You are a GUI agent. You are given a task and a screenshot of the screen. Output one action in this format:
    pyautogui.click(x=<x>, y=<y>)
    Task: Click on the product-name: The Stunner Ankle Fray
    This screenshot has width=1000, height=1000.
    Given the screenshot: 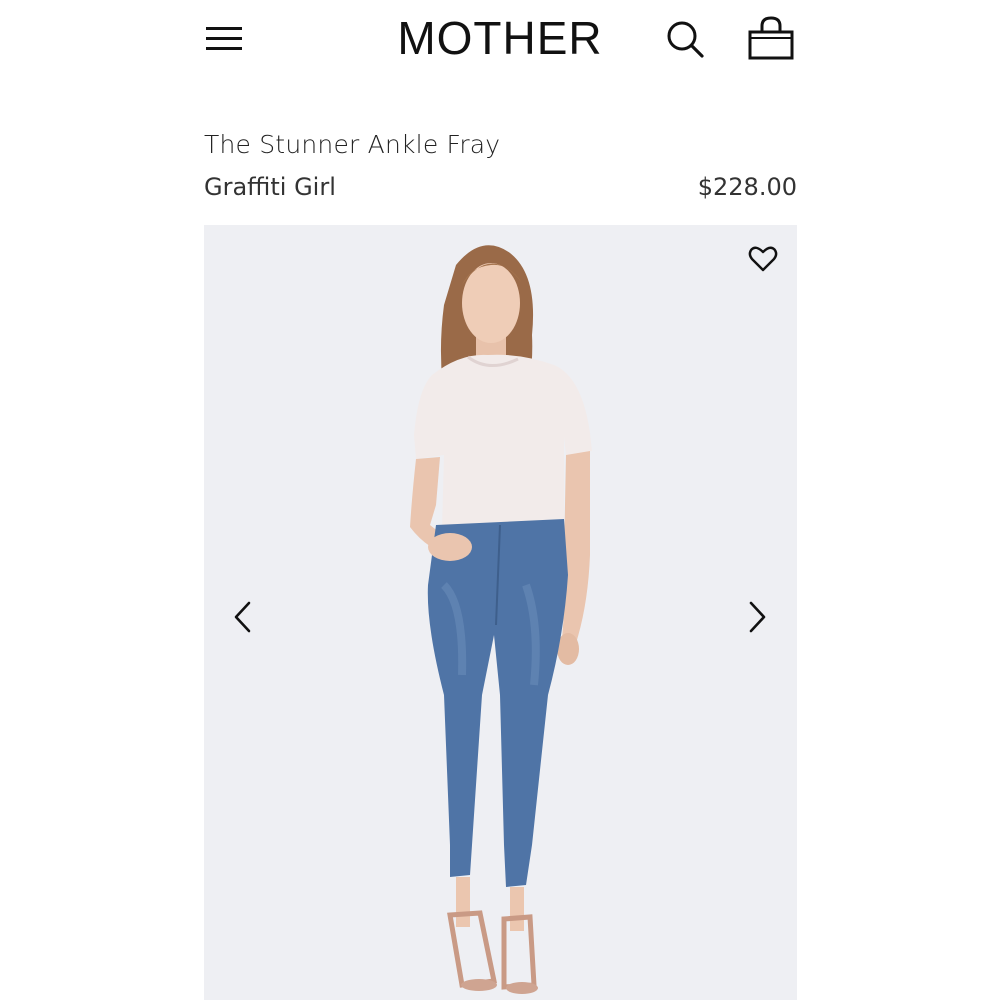 What is the action you would take?
    pyautogui.click(x=352, y=144)
    